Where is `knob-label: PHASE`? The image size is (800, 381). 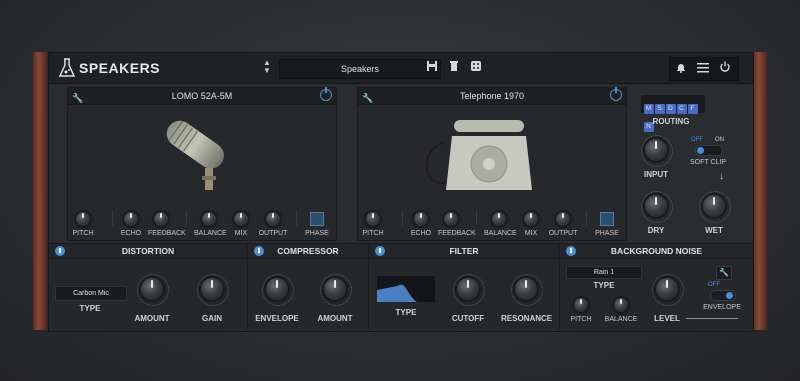
knob-label: PHASE is located at coordinates (607, 233).